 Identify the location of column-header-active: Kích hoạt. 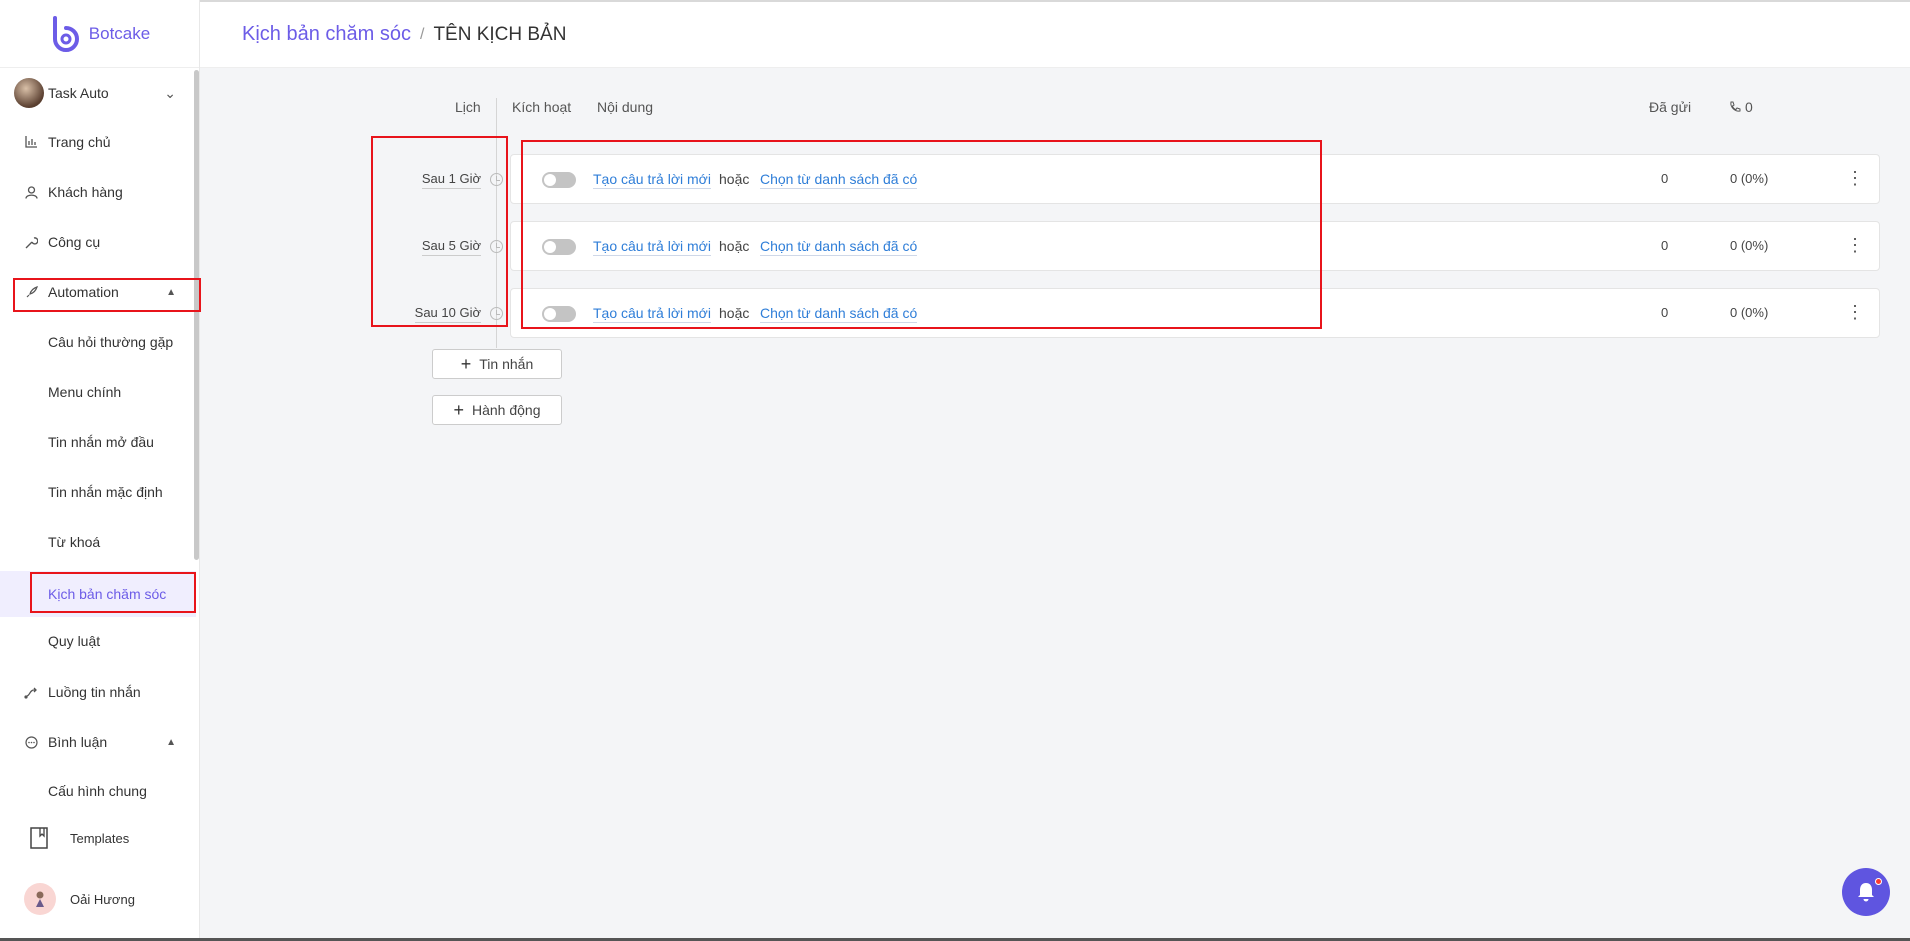
(542, 107).